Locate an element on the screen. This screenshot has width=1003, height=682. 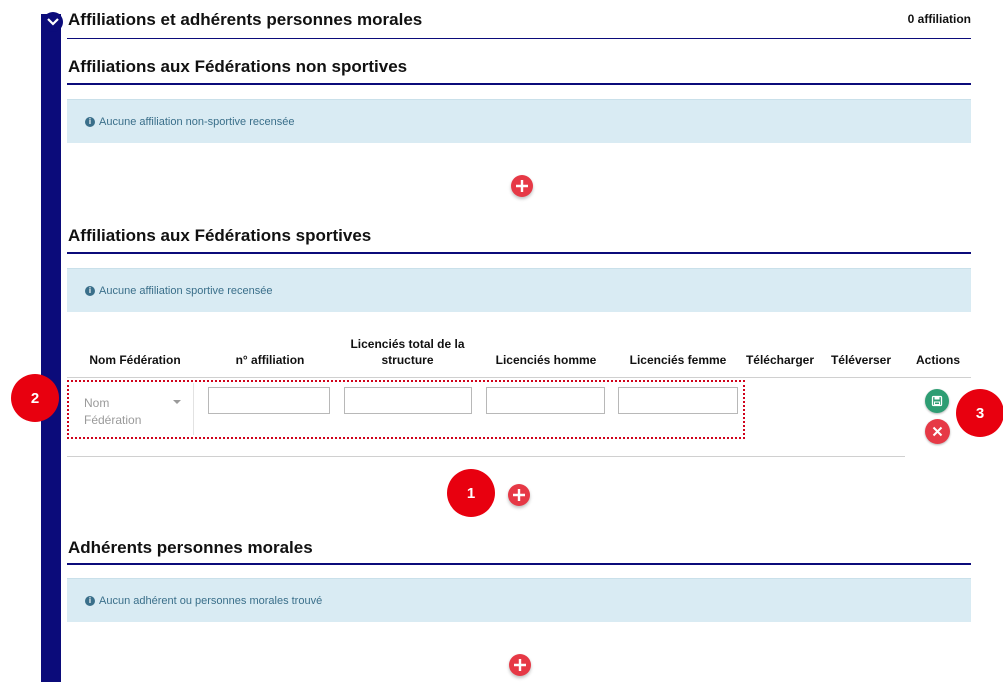
callout-badge-3: 3 is located at coordinates (979, 413).